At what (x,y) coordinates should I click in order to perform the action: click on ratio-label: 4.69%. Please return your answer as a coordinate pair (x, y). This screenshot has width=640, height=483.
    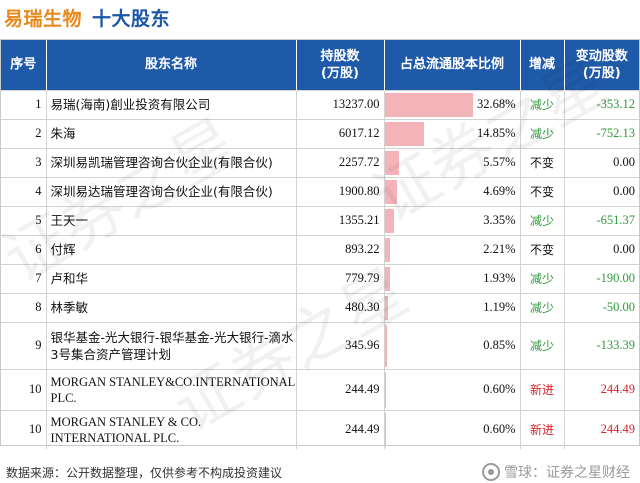
    Looking at the image, I should click on (499, 191).